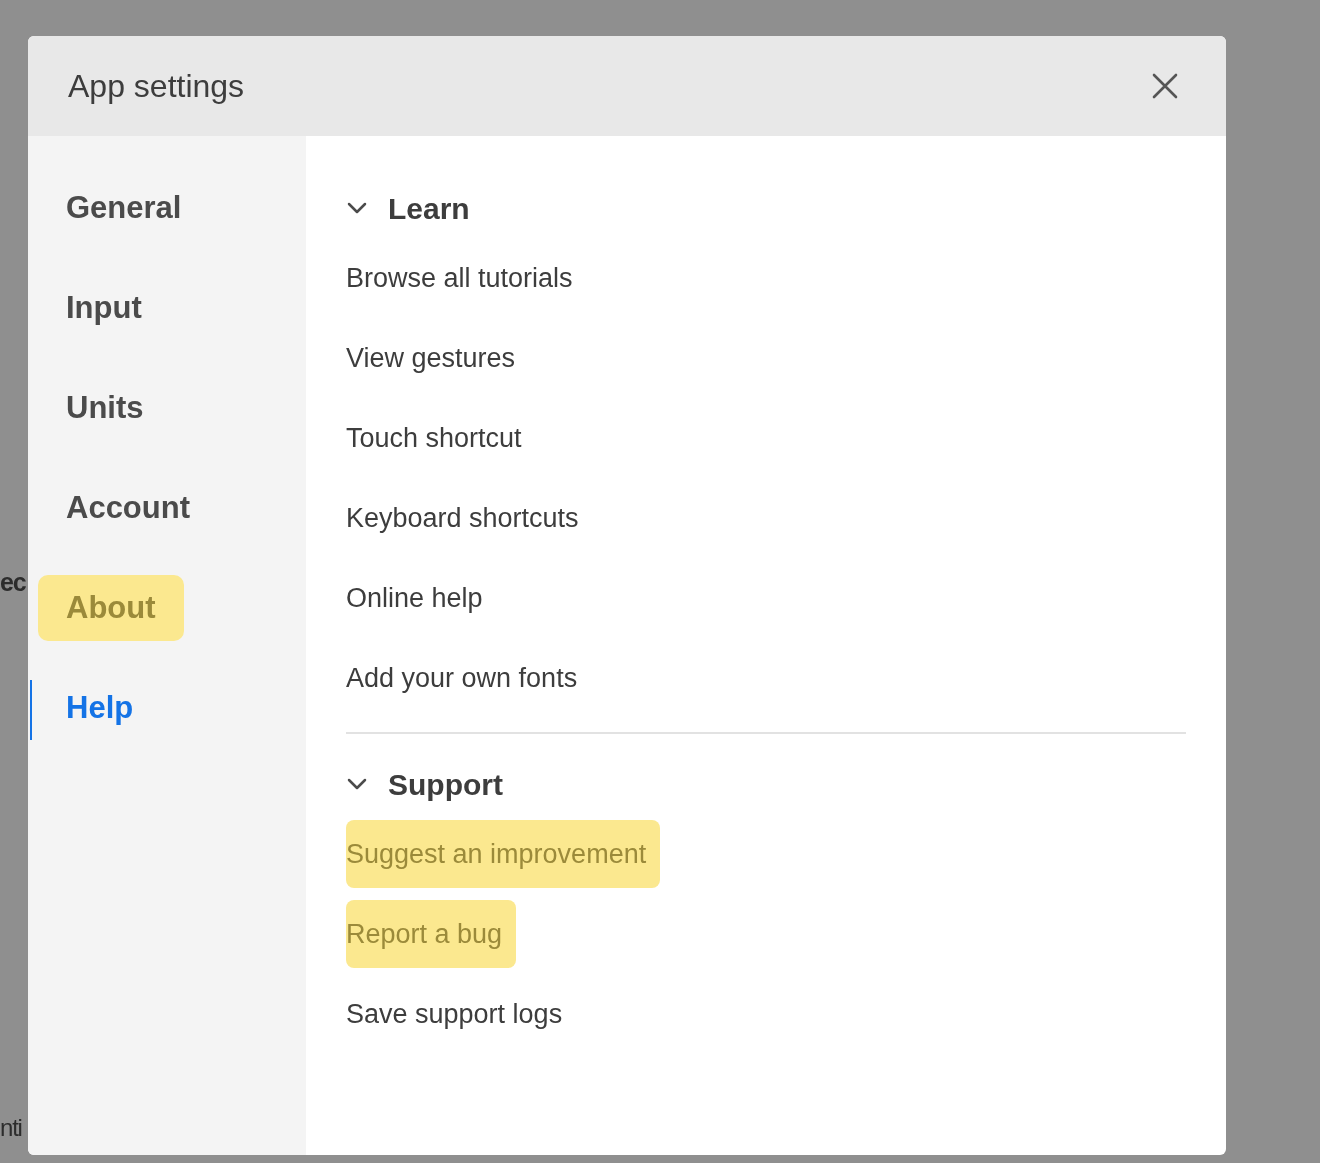  What do you see at coordinates (414, 598) in the screenshot?
I see `help-link: Online help` at bounding box center [414, 598].